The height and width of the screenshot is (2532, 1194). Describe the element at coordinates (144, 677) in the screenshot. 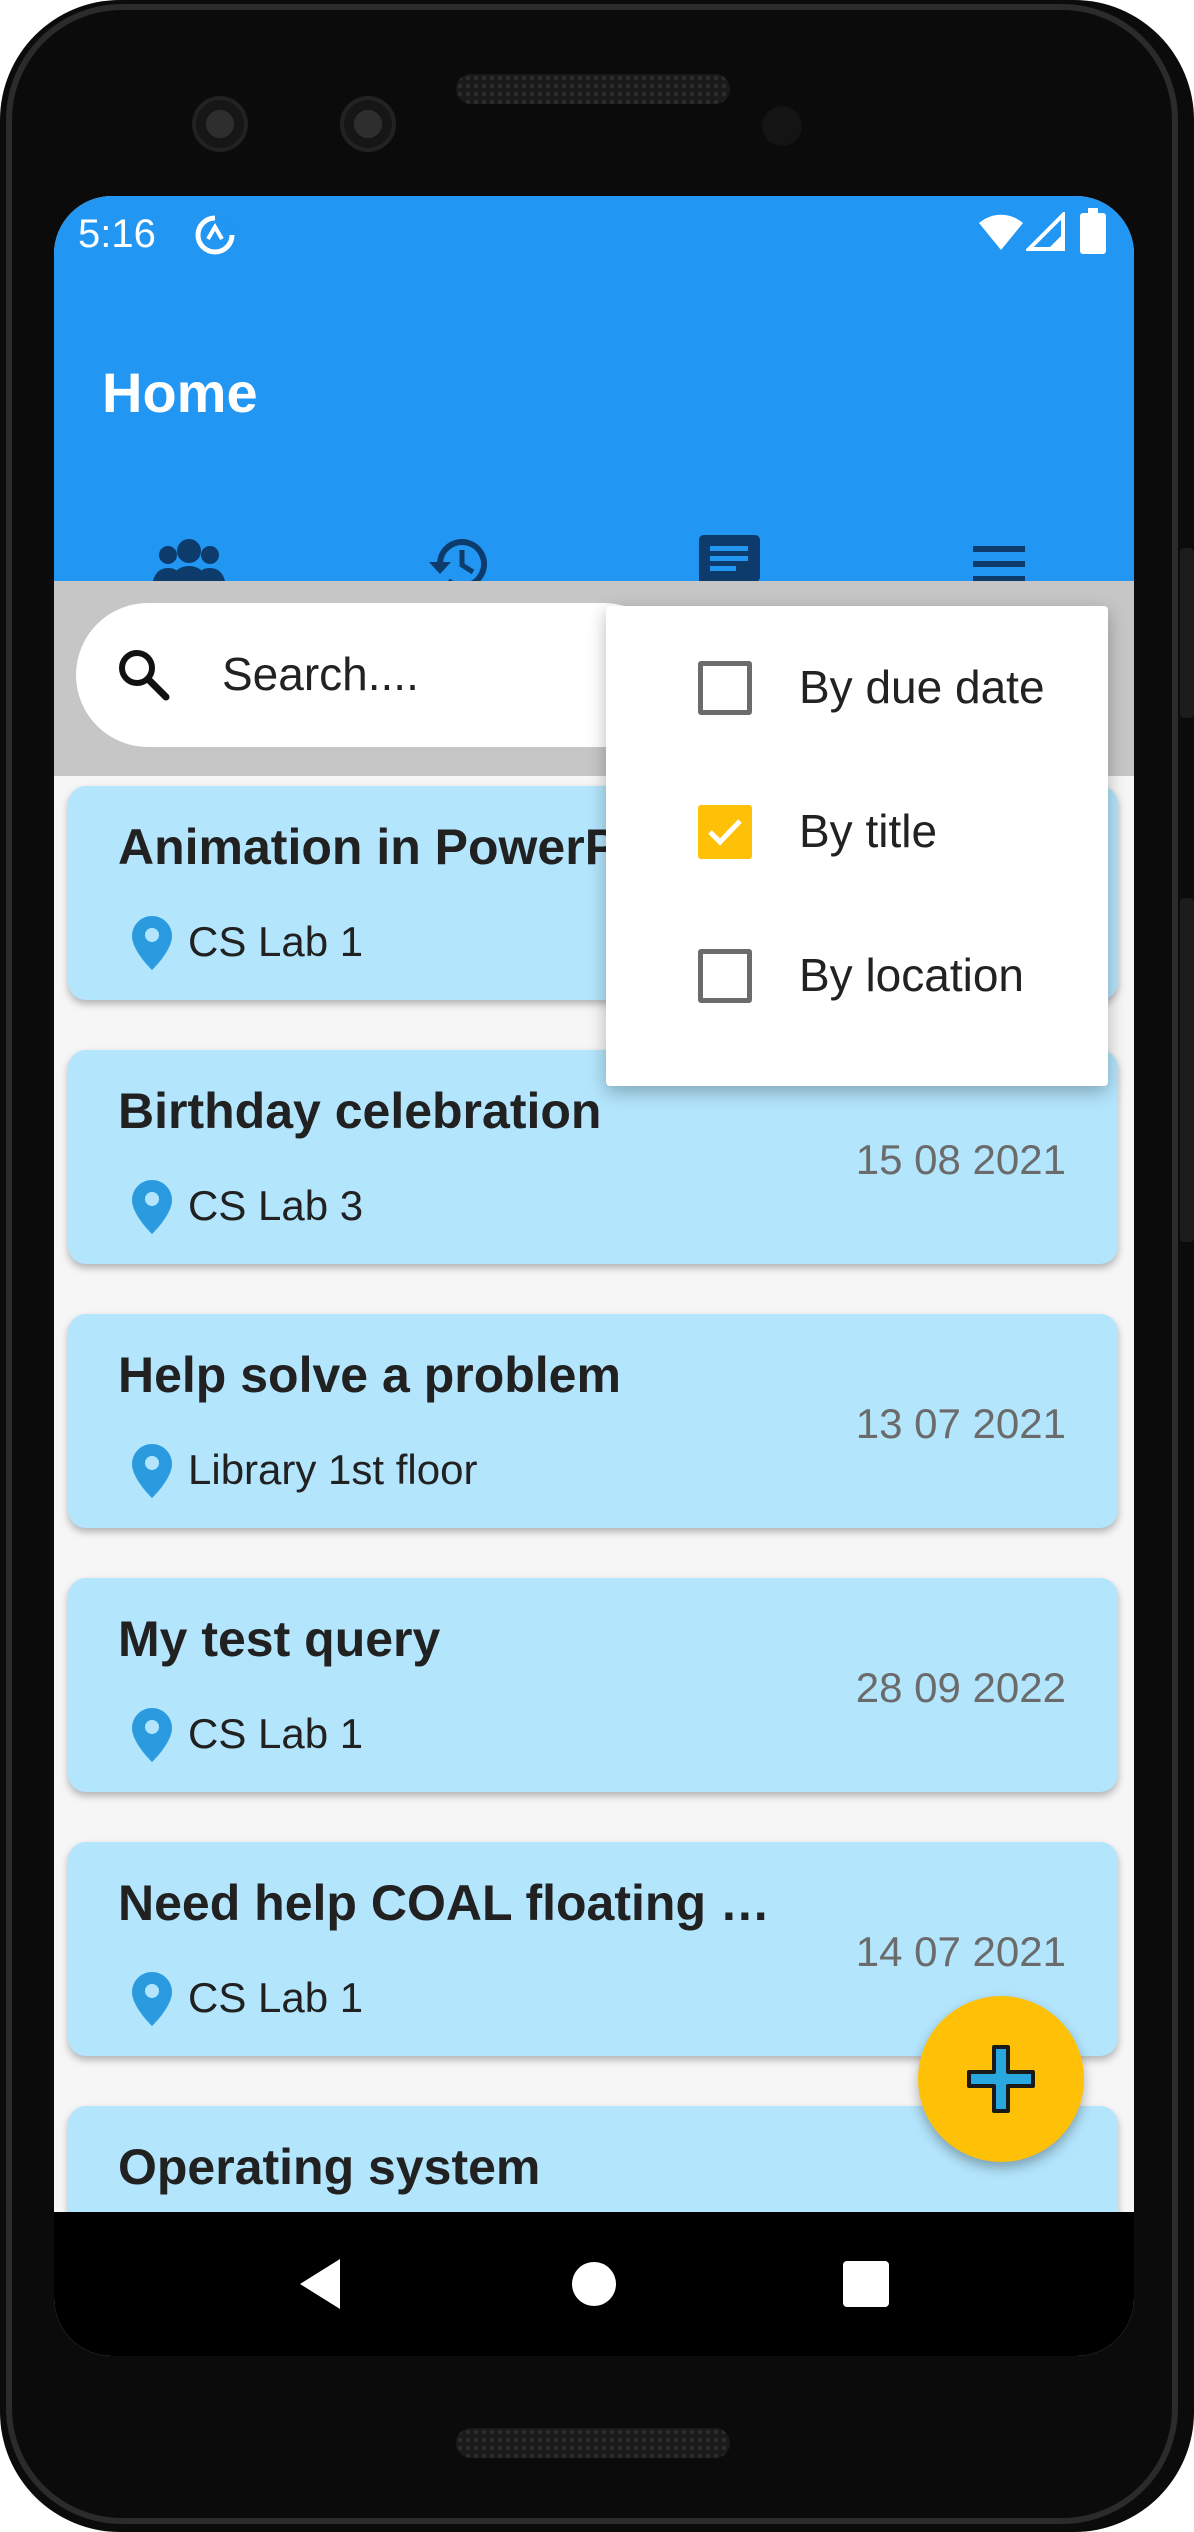

I see `search-icon` at that location.